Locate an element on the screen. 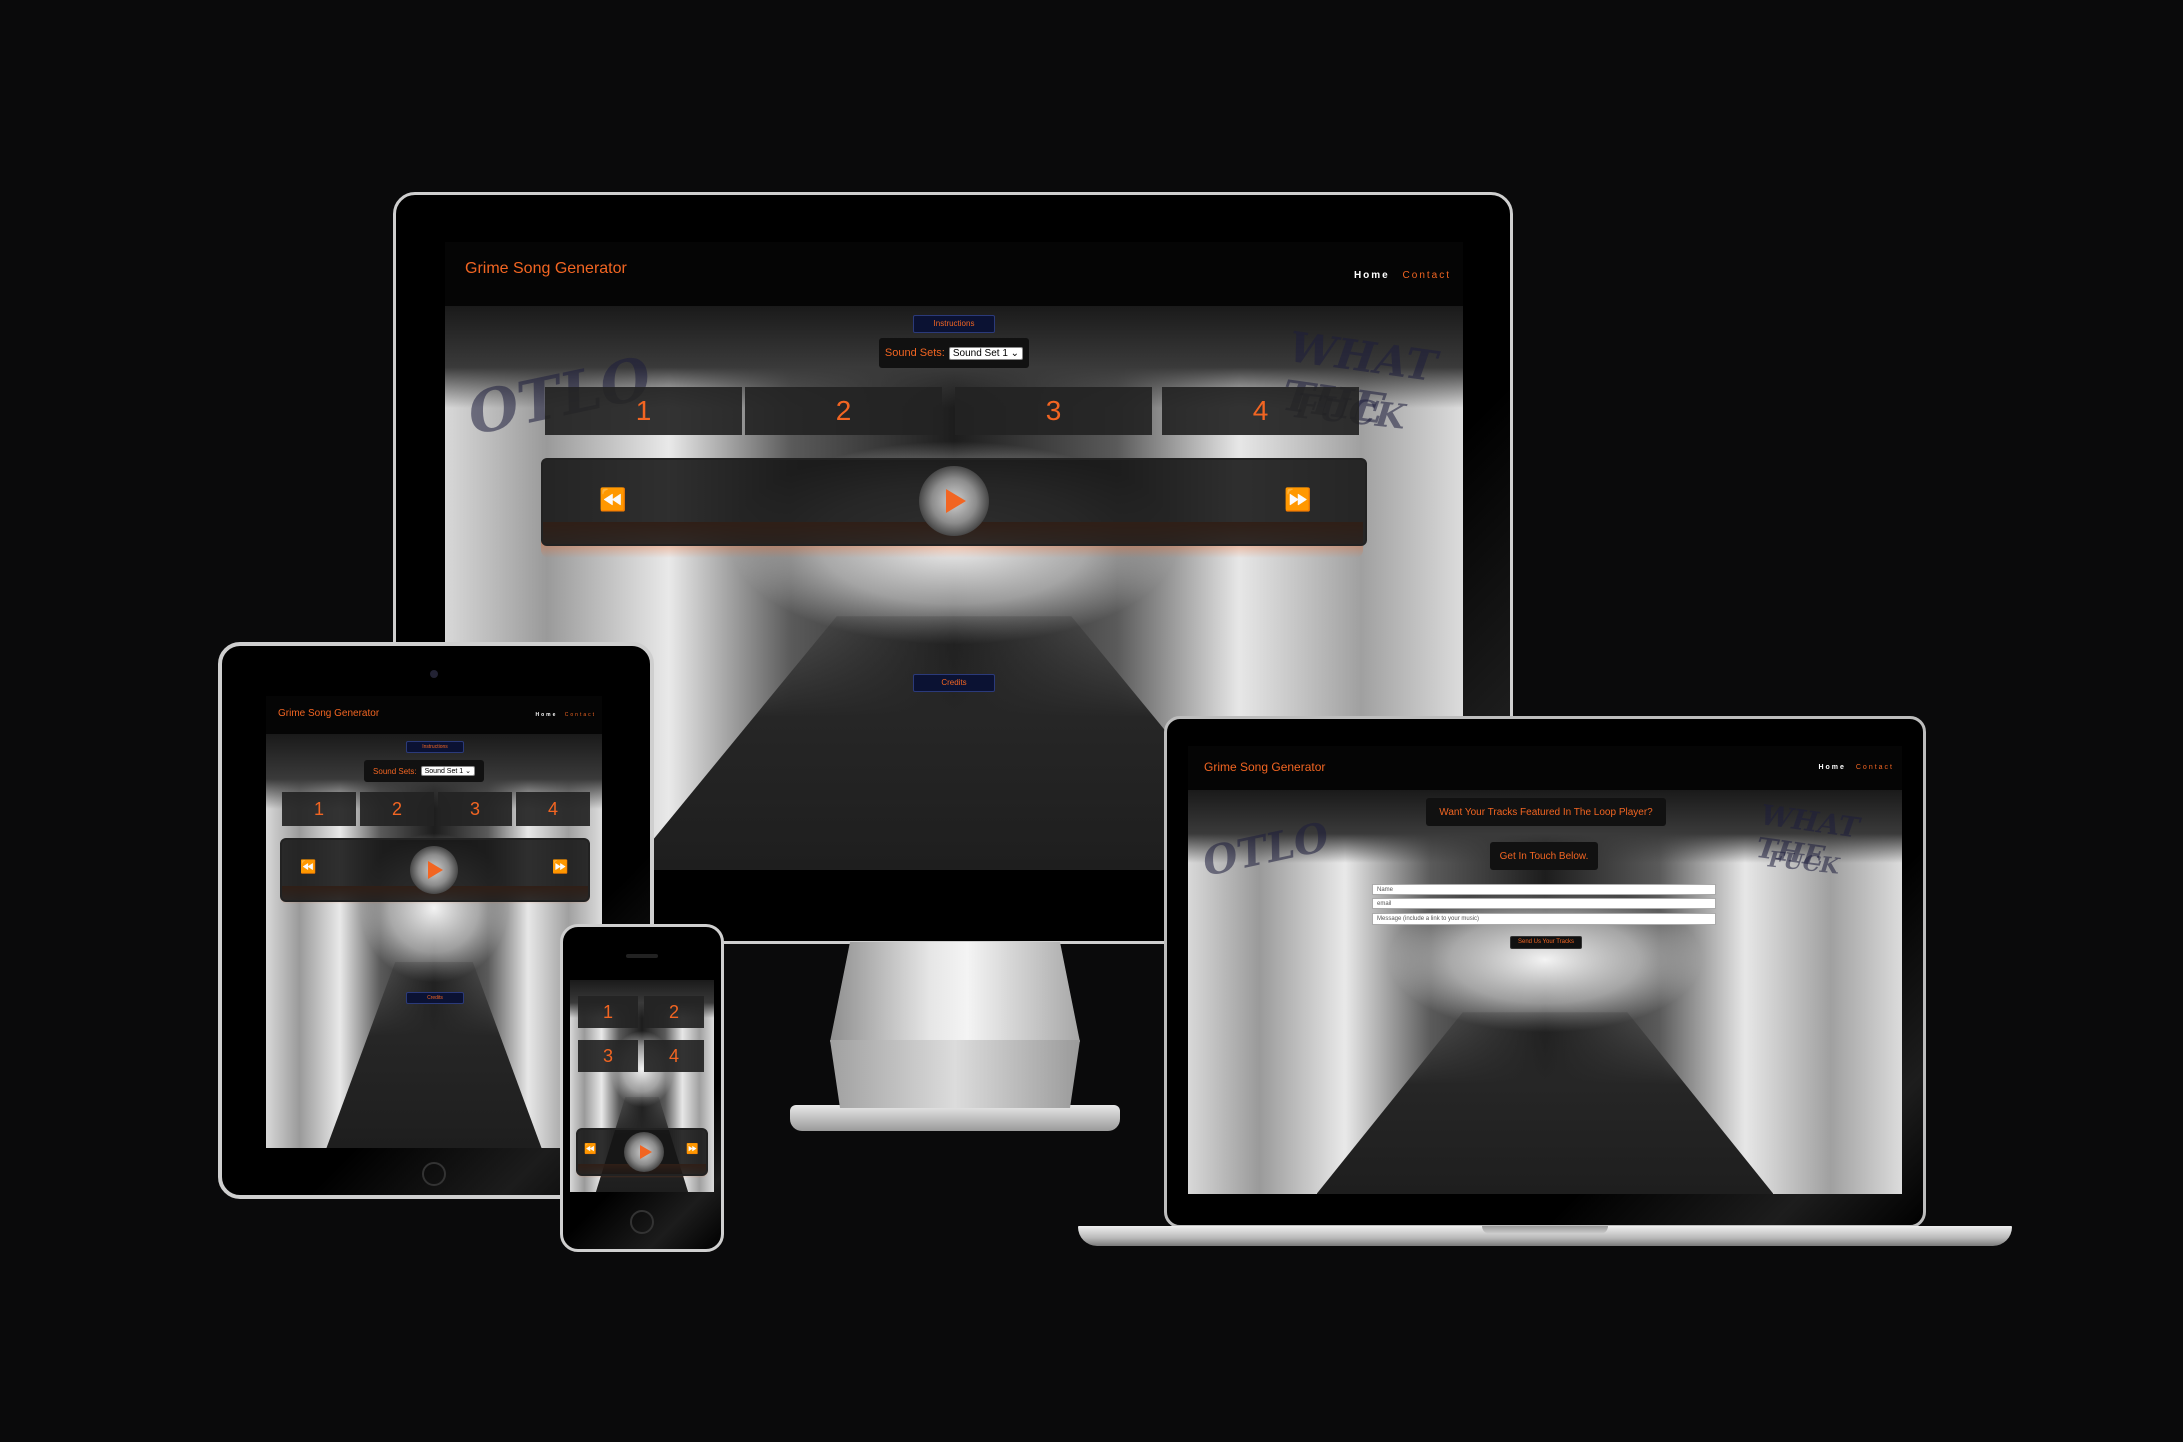 The image size is (2183, 1442). tablet-album-disc is located at coordinates (434, 870).